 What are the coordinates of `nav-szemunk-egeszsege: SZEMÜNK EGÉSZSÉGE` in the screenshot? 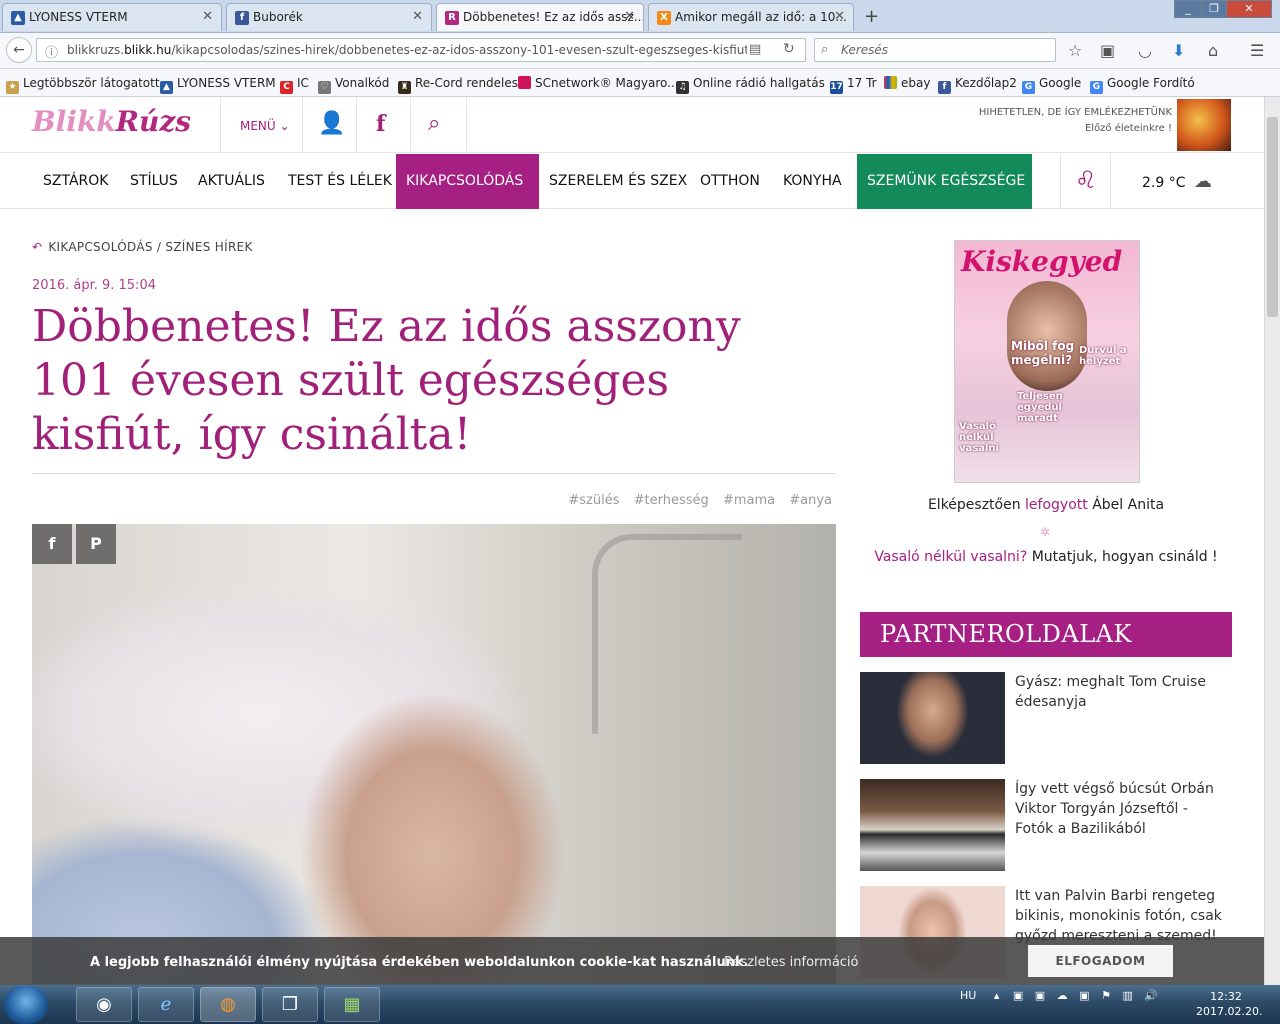 It's located at (944, 181).